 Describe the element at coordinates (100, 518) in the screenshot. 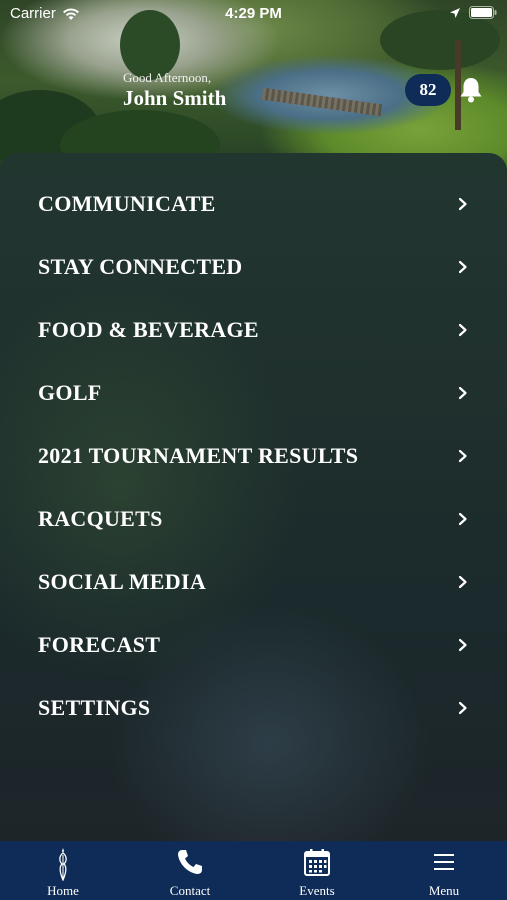

I see `menu-item-label: RACQUETS` at that location.